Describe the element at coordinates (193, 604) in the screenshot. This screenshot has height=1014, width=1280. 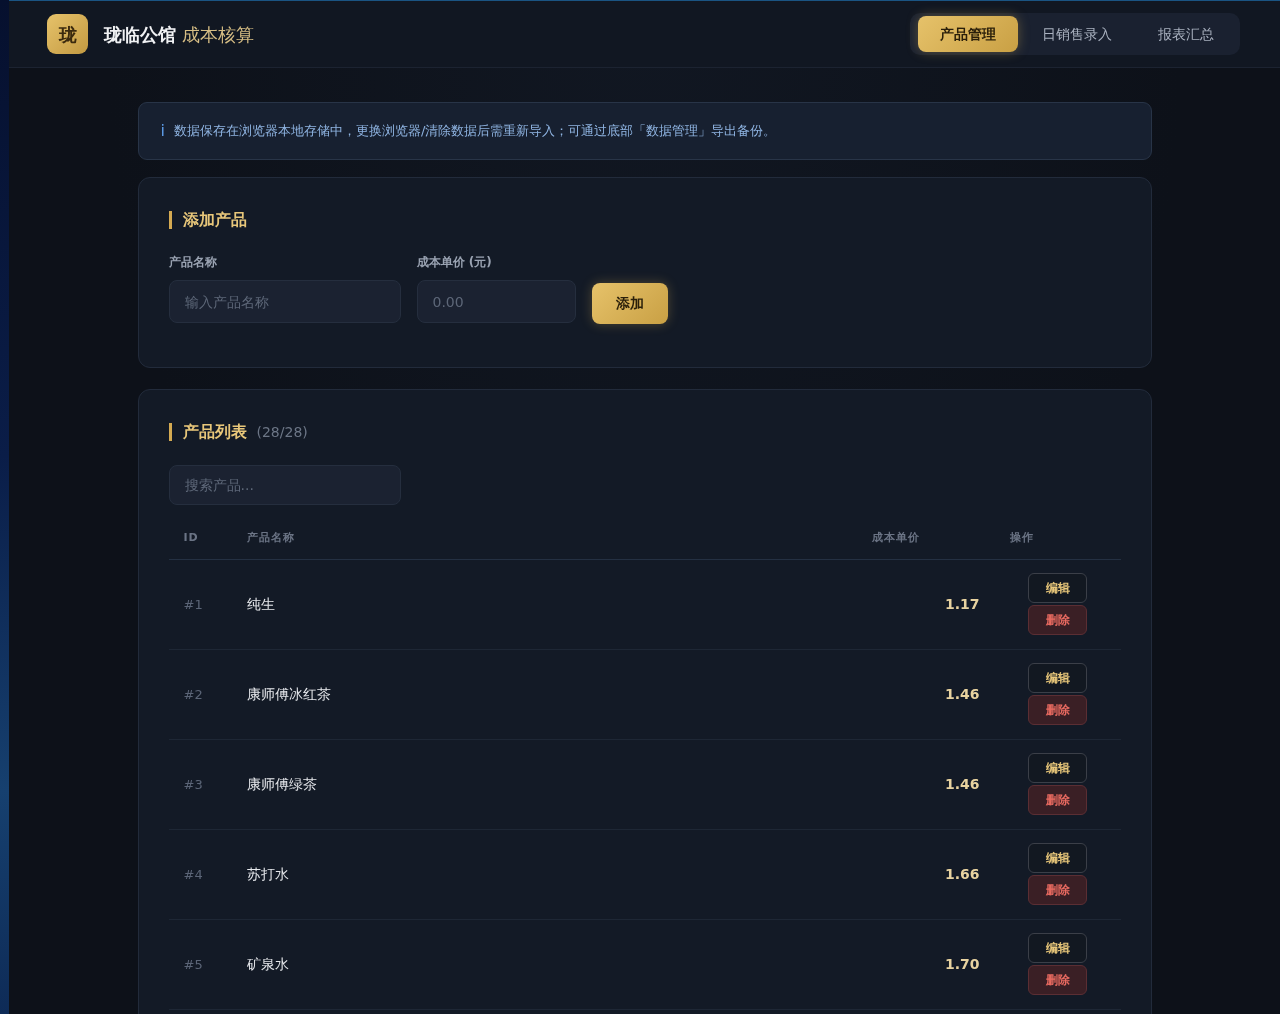
I see `product-id: #1` at that location.